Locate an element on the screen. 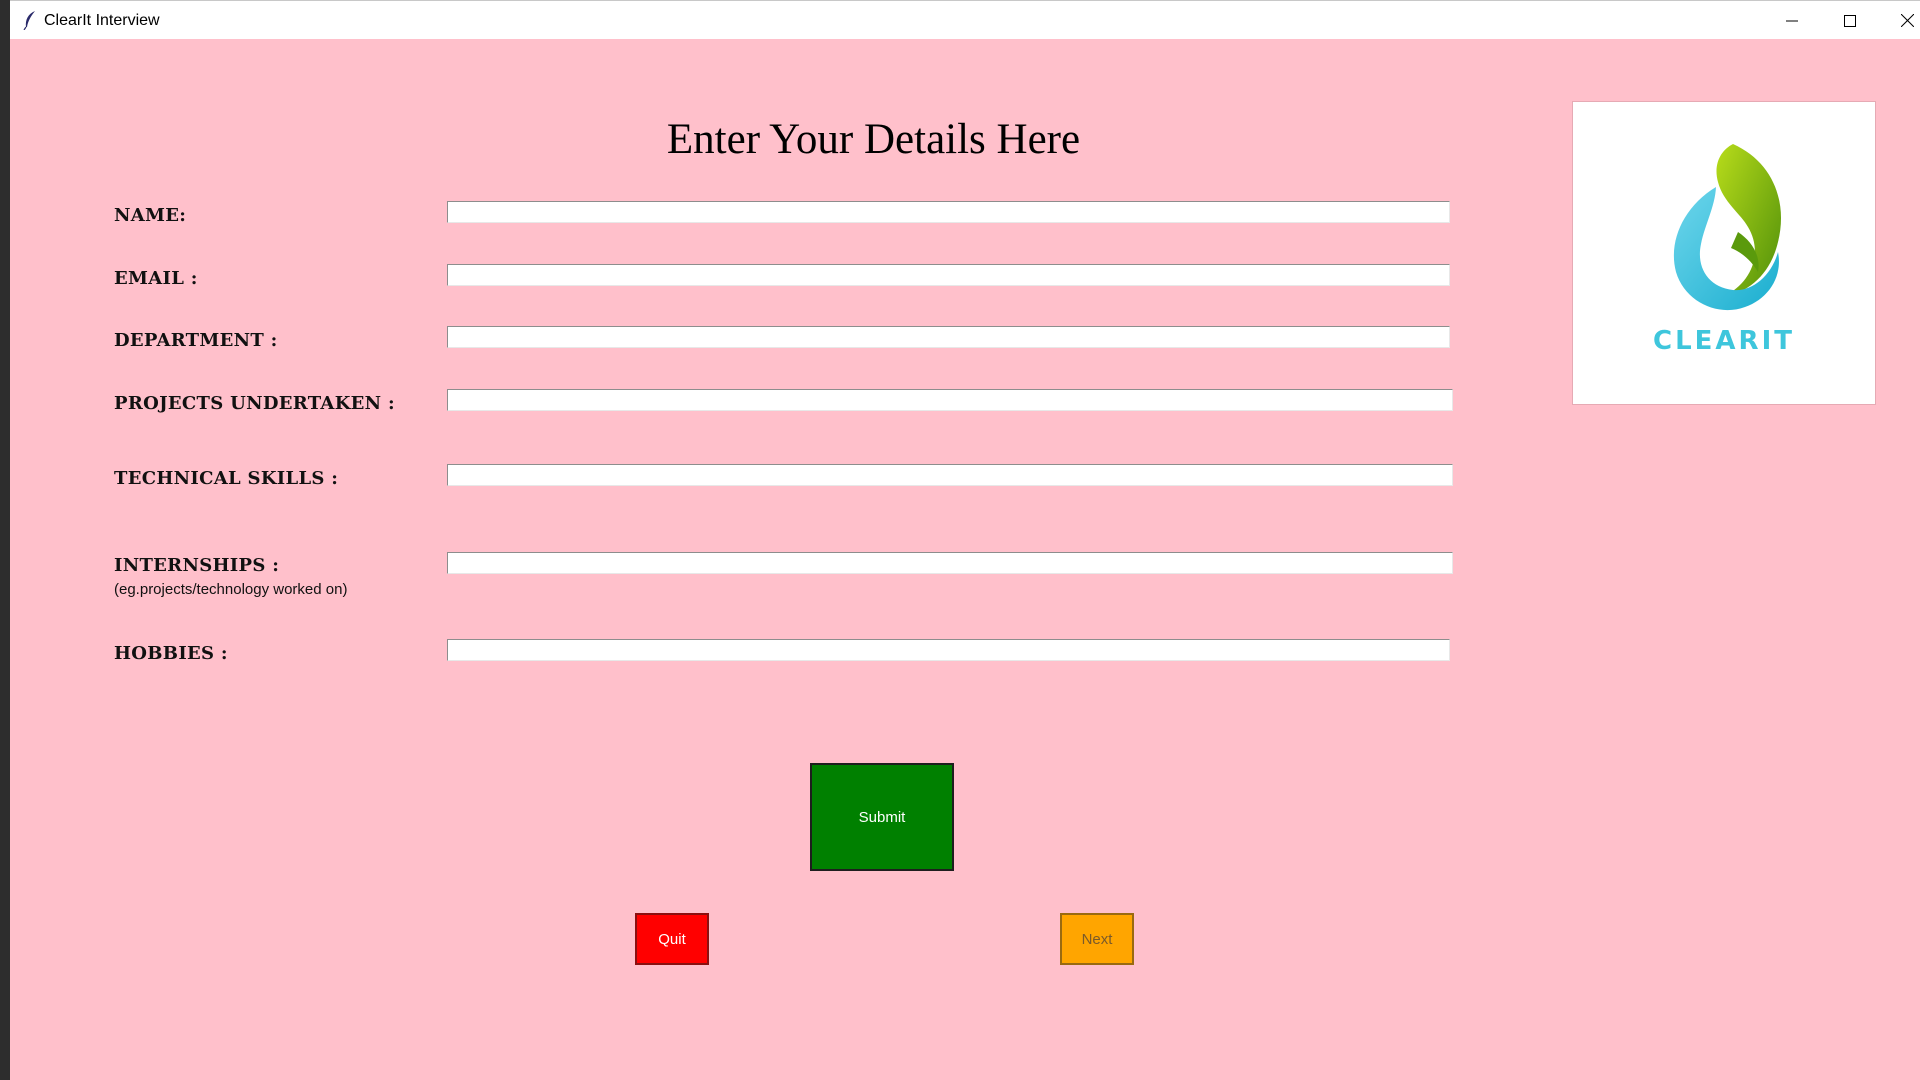 Image resolution: width=1920 pixels, height=1080 pixels. close-button is located at coordinates (1899, 20).